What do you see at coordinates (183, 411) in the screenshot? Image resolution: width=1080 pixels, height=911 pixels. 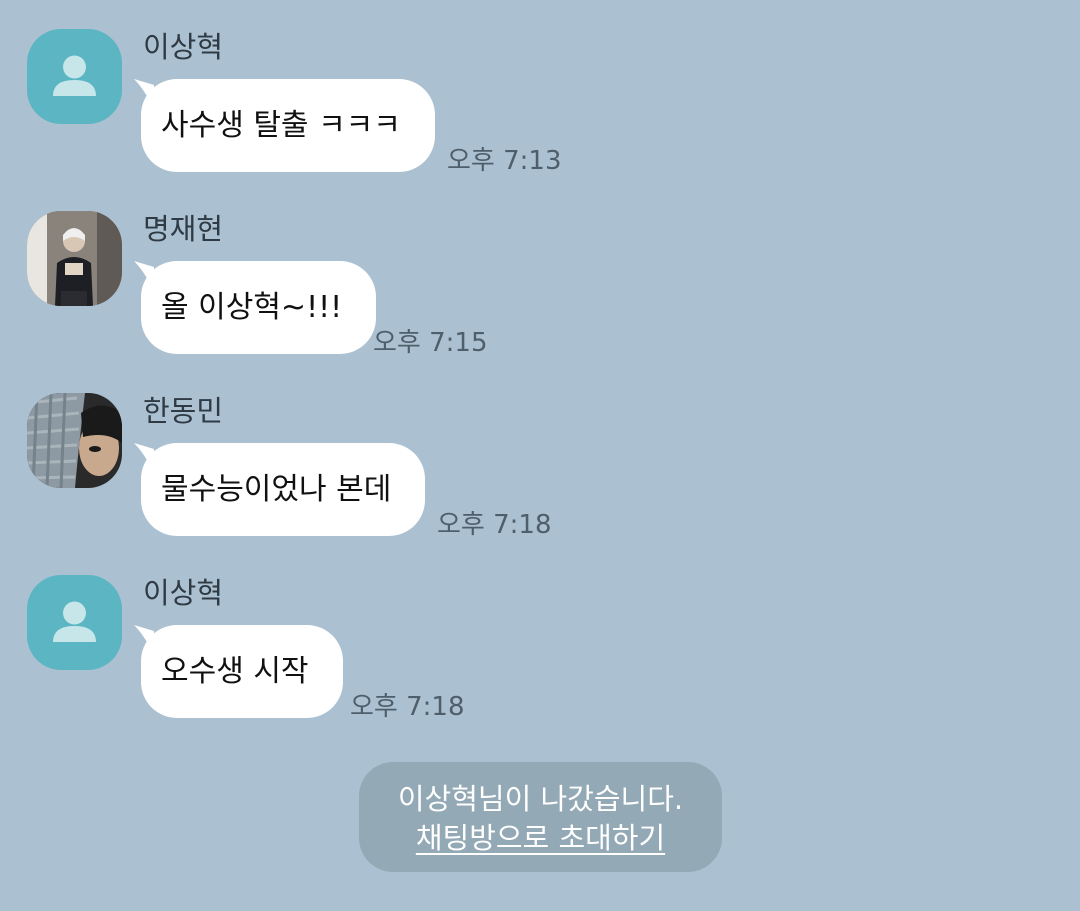 I see `sender-name: 한동민` at bounding box center [183, 411].